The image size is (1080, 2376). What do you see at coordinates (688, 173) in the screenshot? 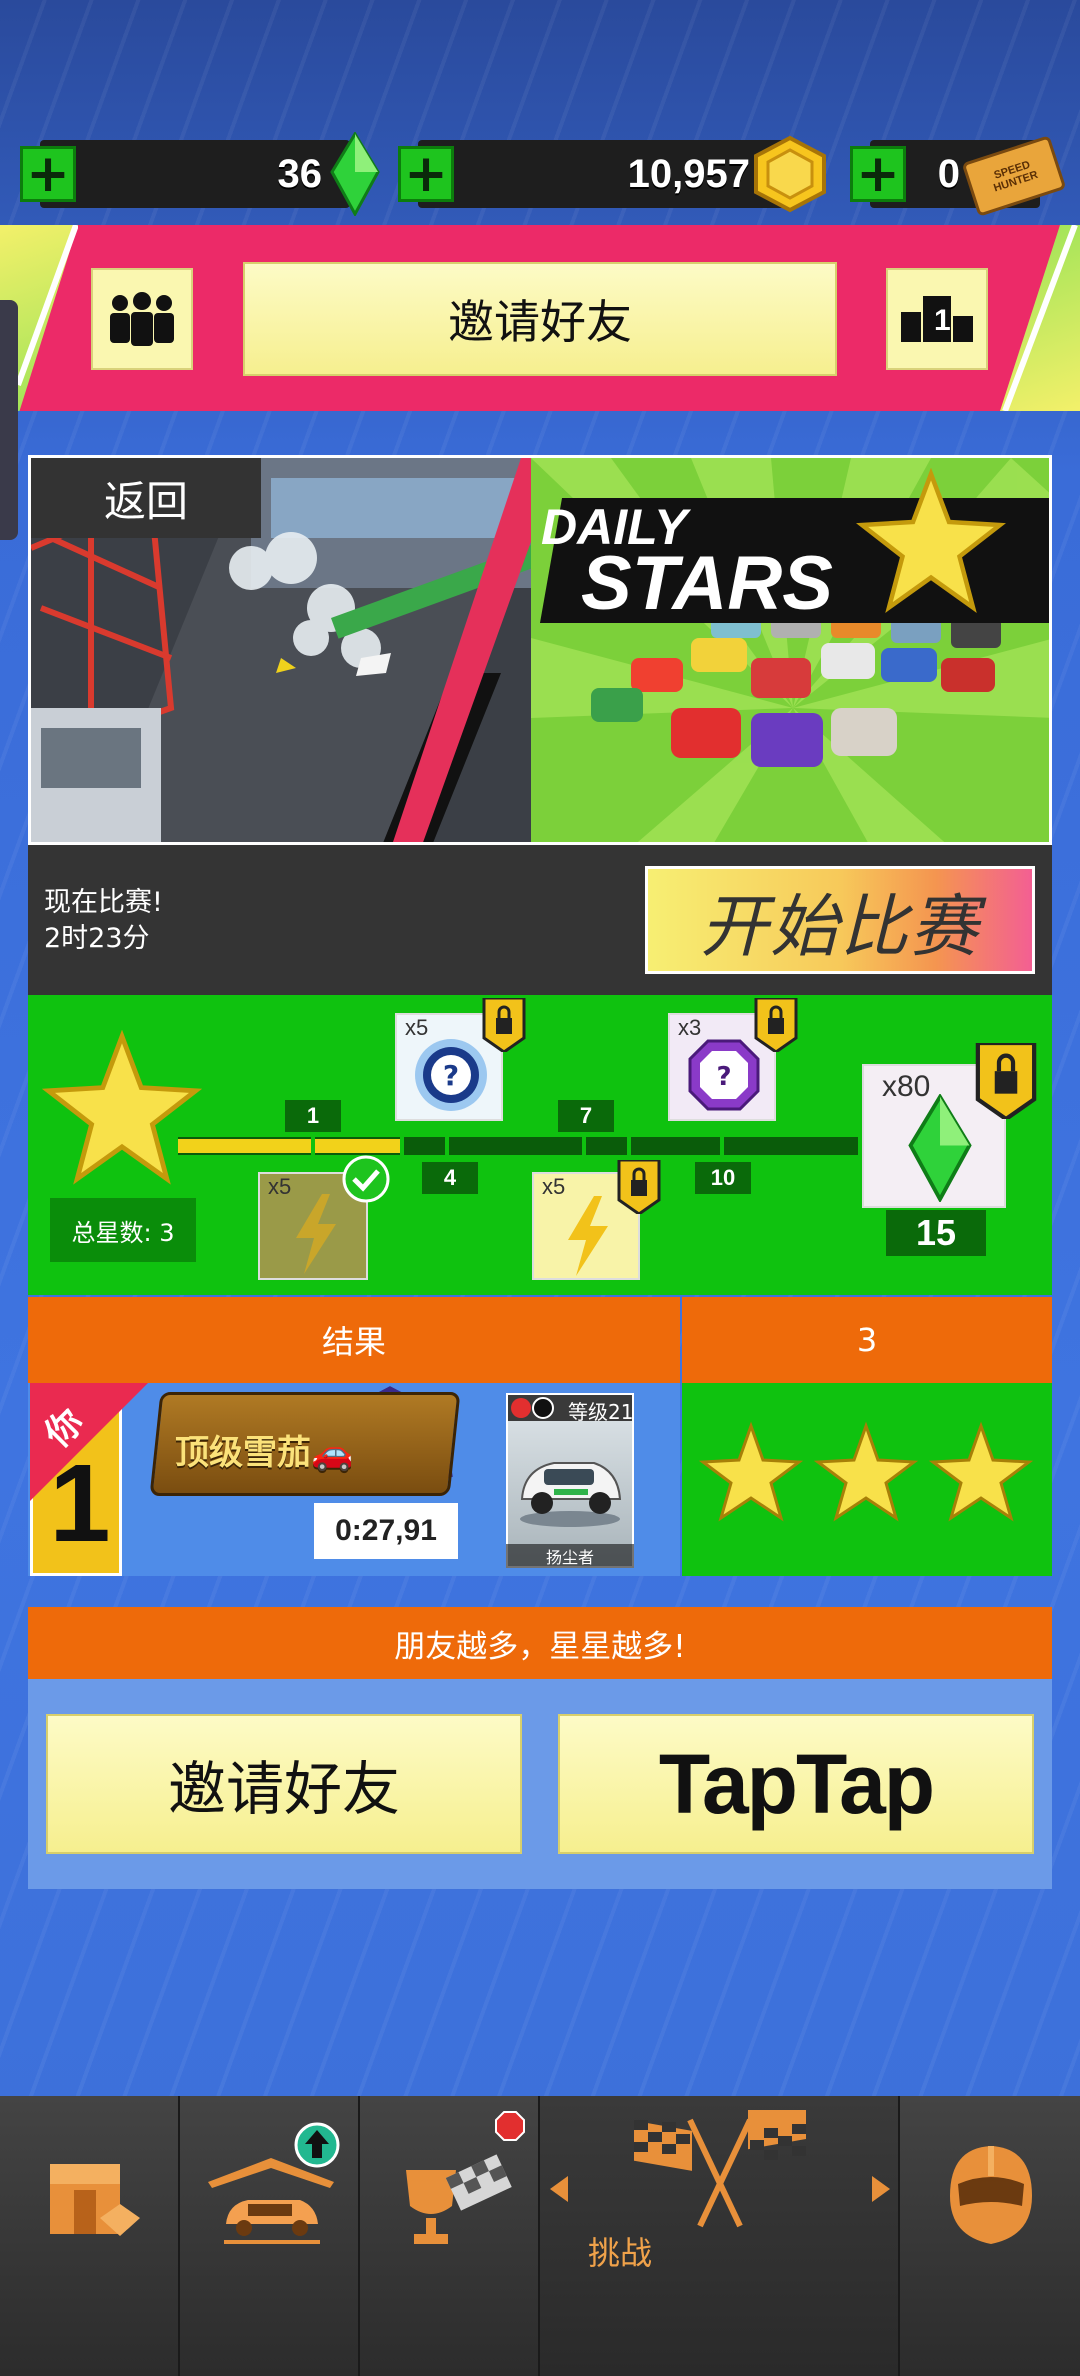
I see `coins-value: 10,957` at bounding box center [688, 173].